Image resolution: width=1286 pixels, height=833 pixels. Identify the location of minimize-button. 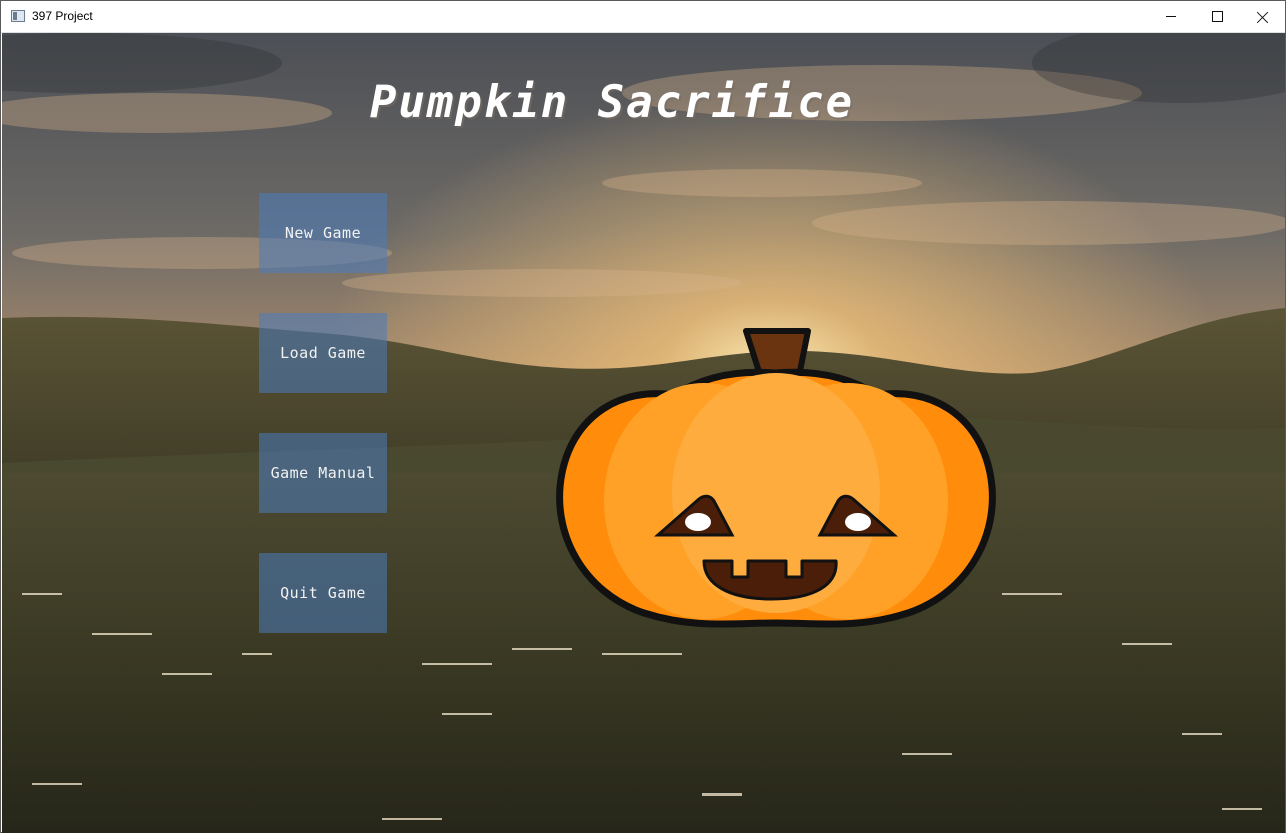
(1171, 16).